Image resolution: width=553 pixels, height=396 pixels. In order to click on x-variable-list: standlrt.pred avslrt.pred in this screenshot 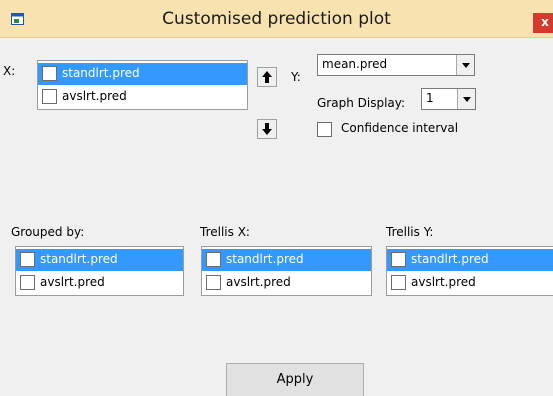, I will do `click(142, 85)`.